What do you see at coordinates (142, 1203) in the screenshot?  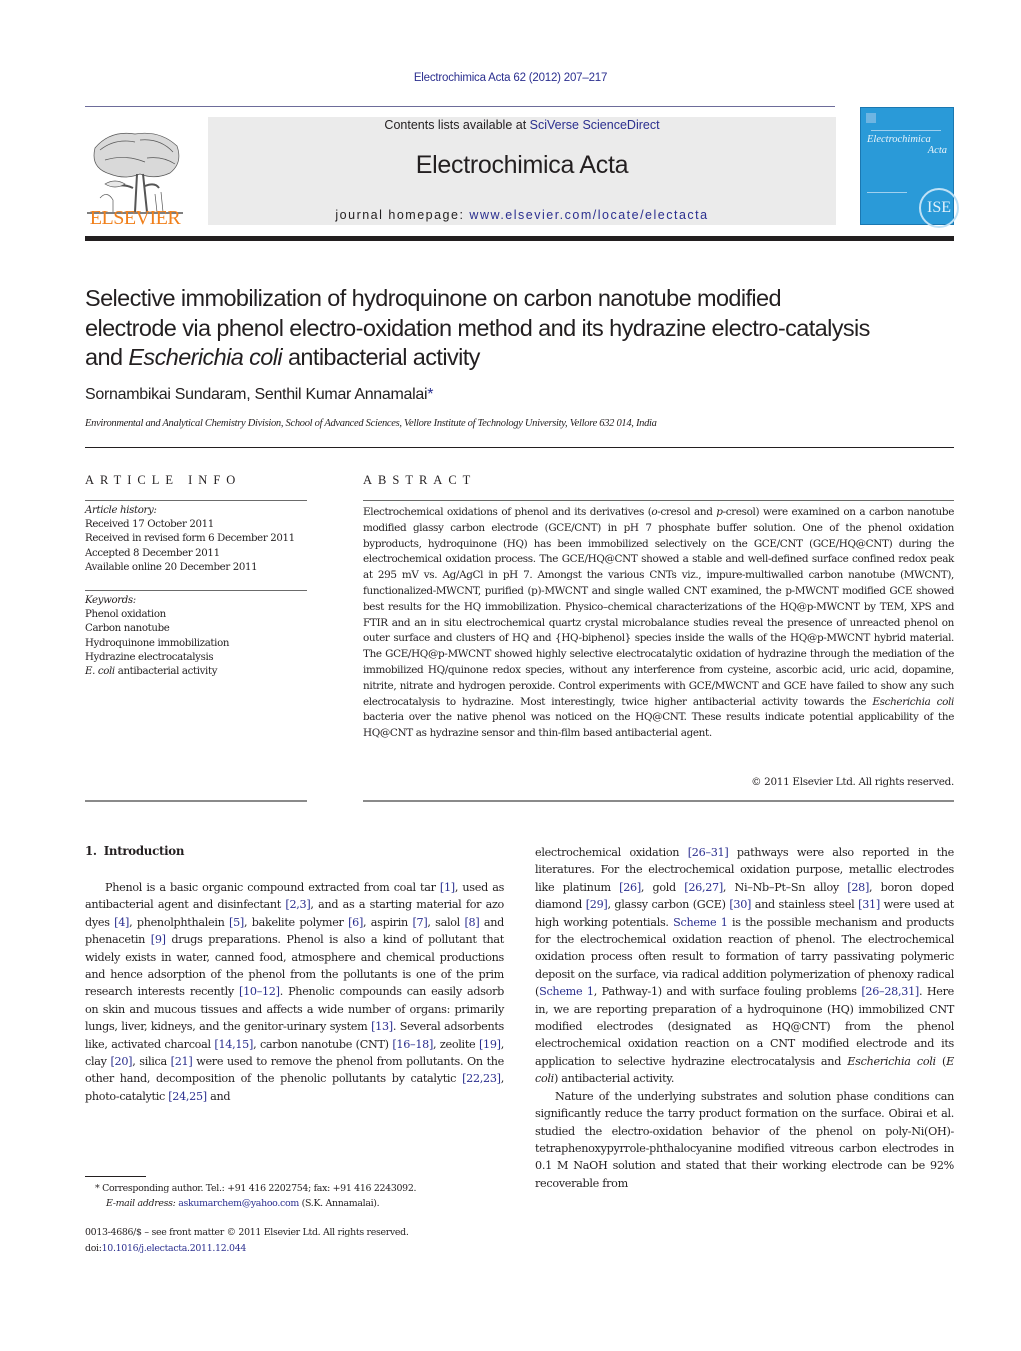 I see `email-label: E-mail address:` at bounding box center [142, 1203].